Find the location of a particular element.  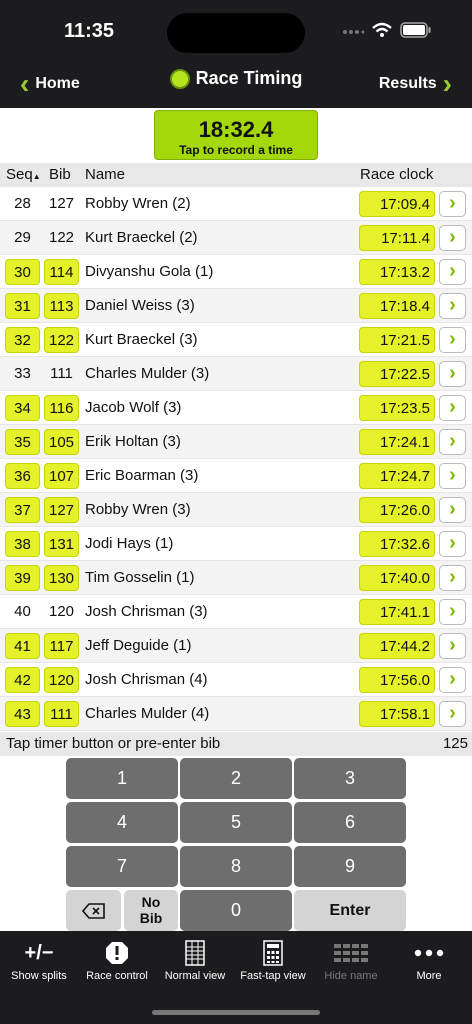

row-bib: 130 is located at coordinates (61, 578).